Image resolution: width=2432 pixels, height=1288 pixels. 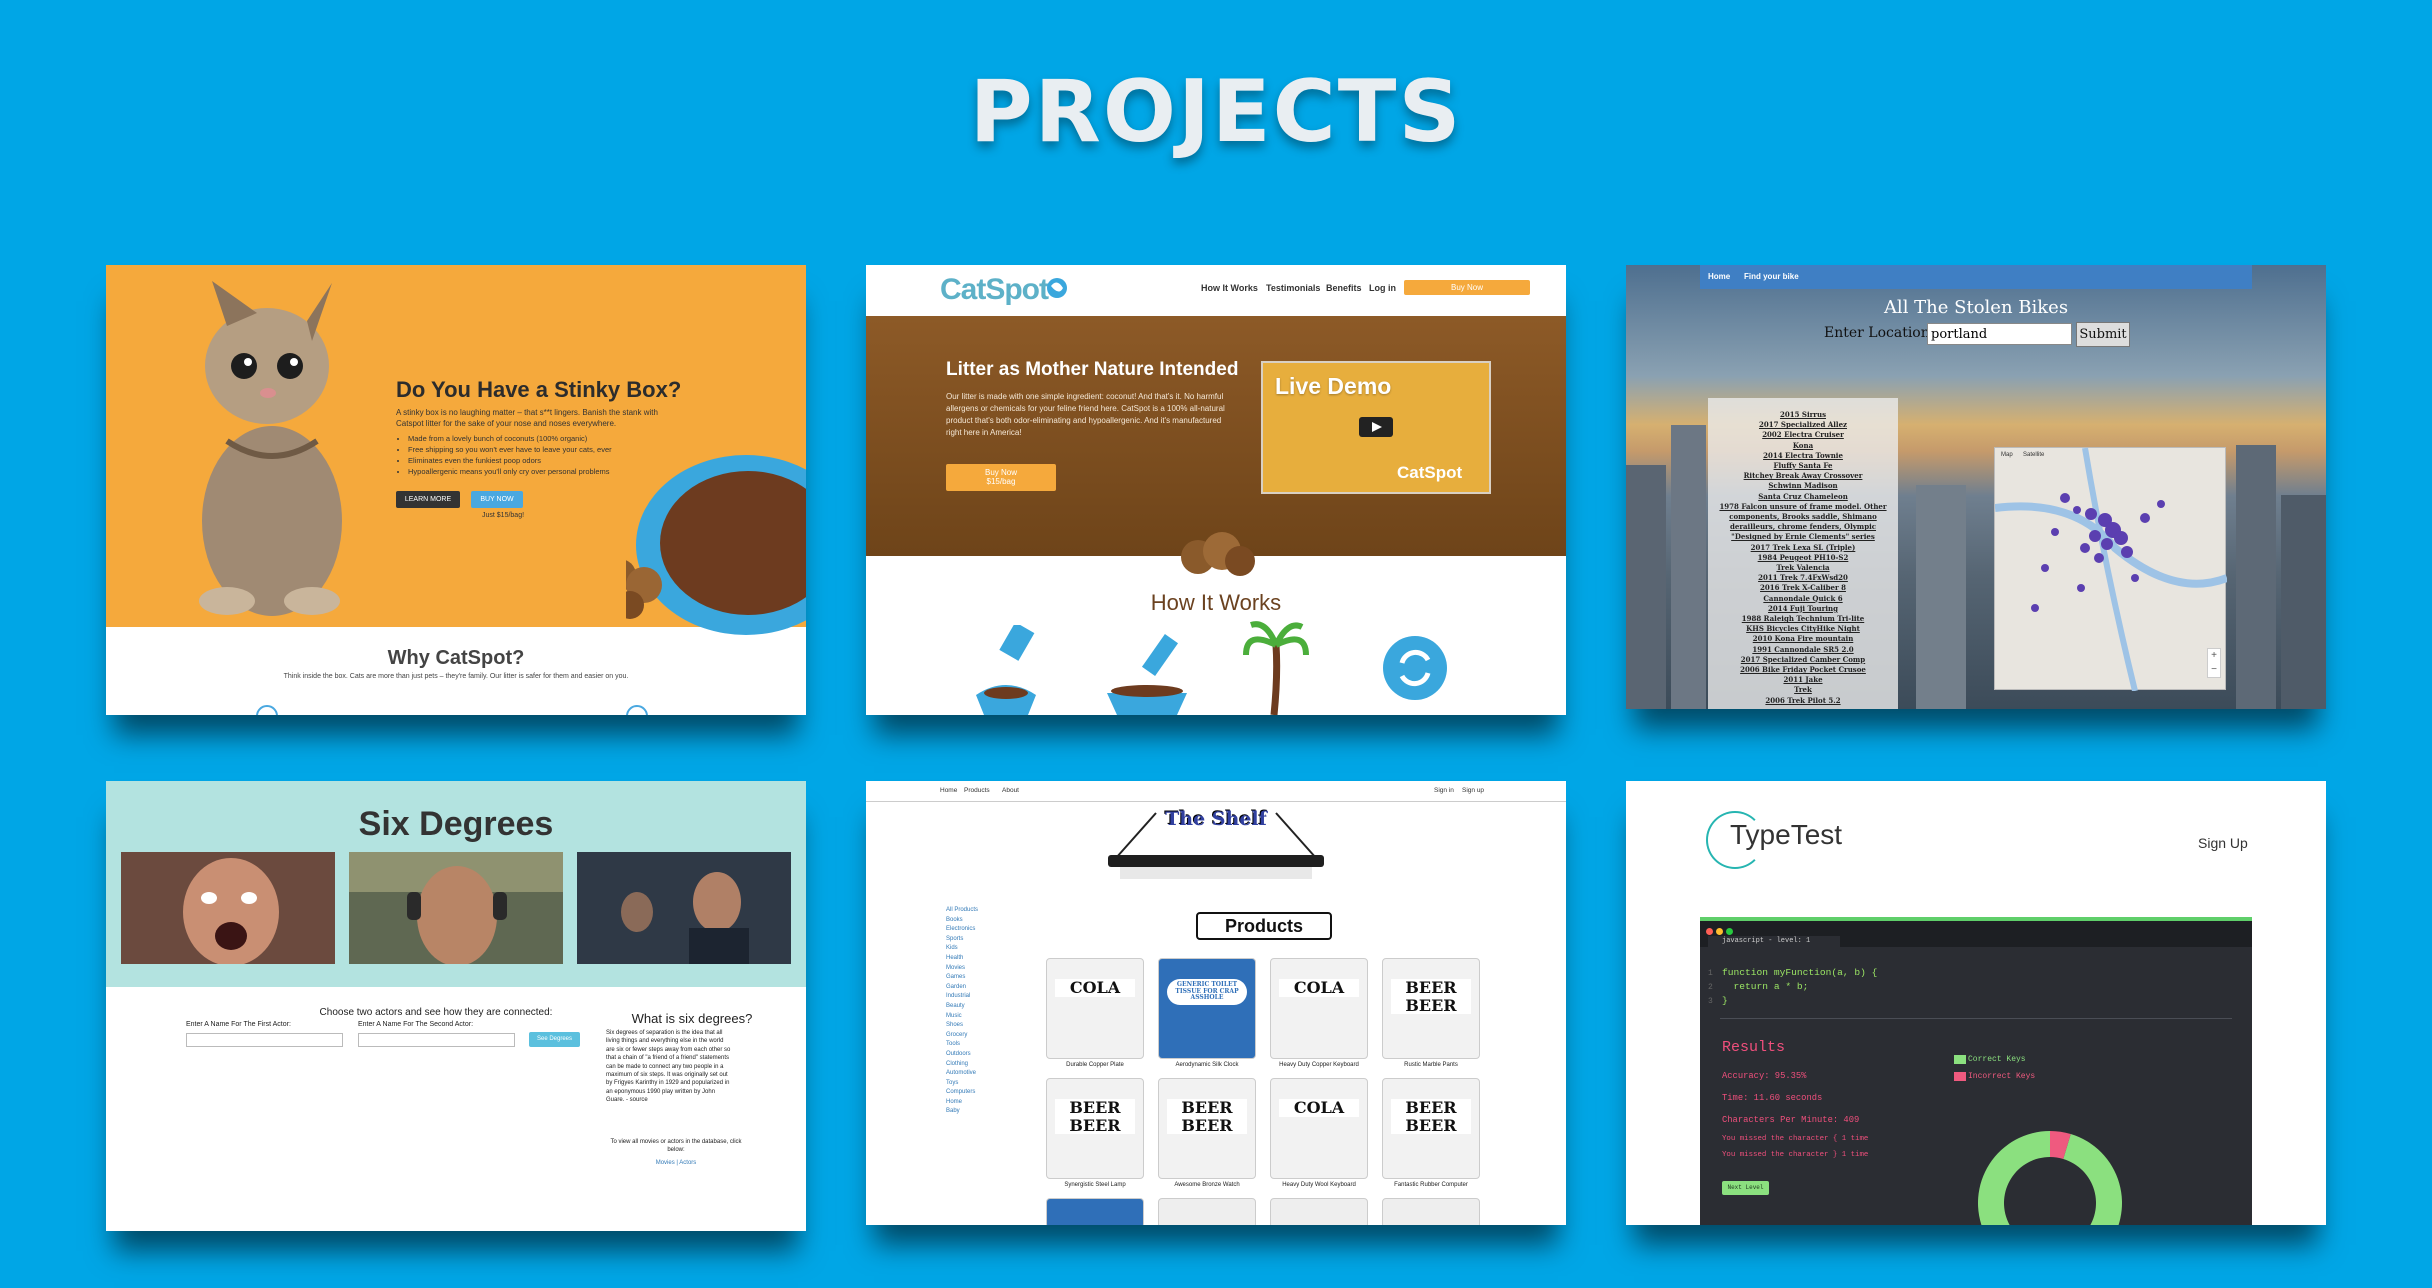 I want to click on bike-list-item: 1988 Raleigh Technium Tri-lite, so click(x=1803, y=619).